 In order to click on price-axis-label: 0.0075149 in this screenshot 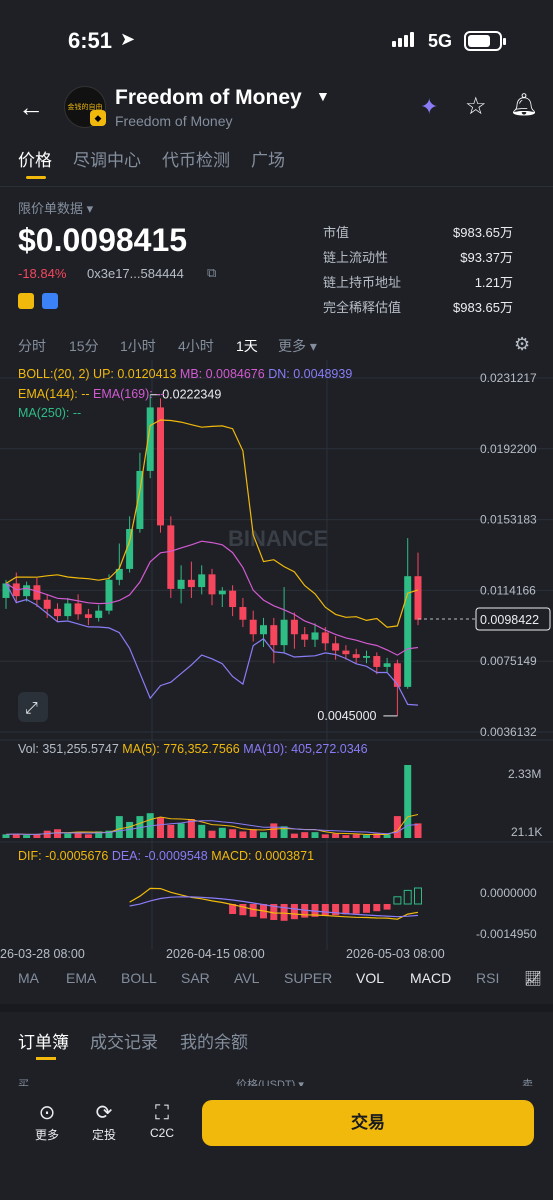, I will do `click(508, 661)`.